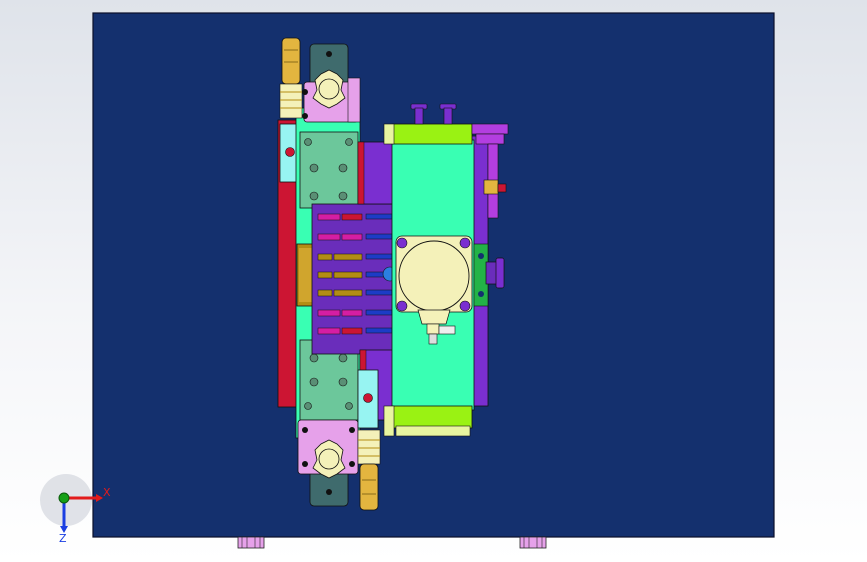 The width and height of the screenshot is (867, 562). I want to click on lime-end-cap-top, so click(432, 134).